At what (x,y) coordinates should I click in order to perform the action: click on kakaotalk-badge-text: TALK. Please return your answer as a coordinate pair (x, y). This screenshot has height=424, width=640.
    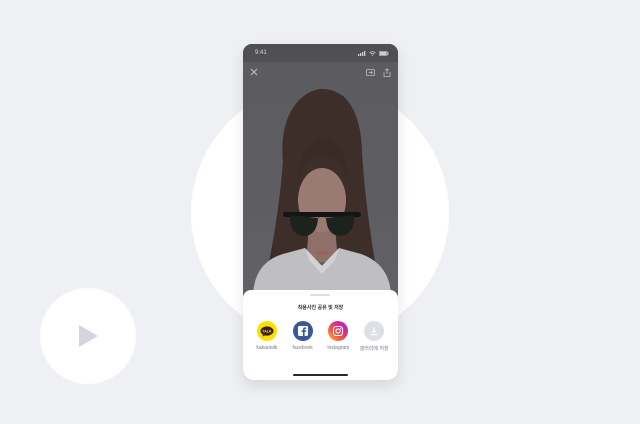
    Looking at the image, I should click on (267, 331).